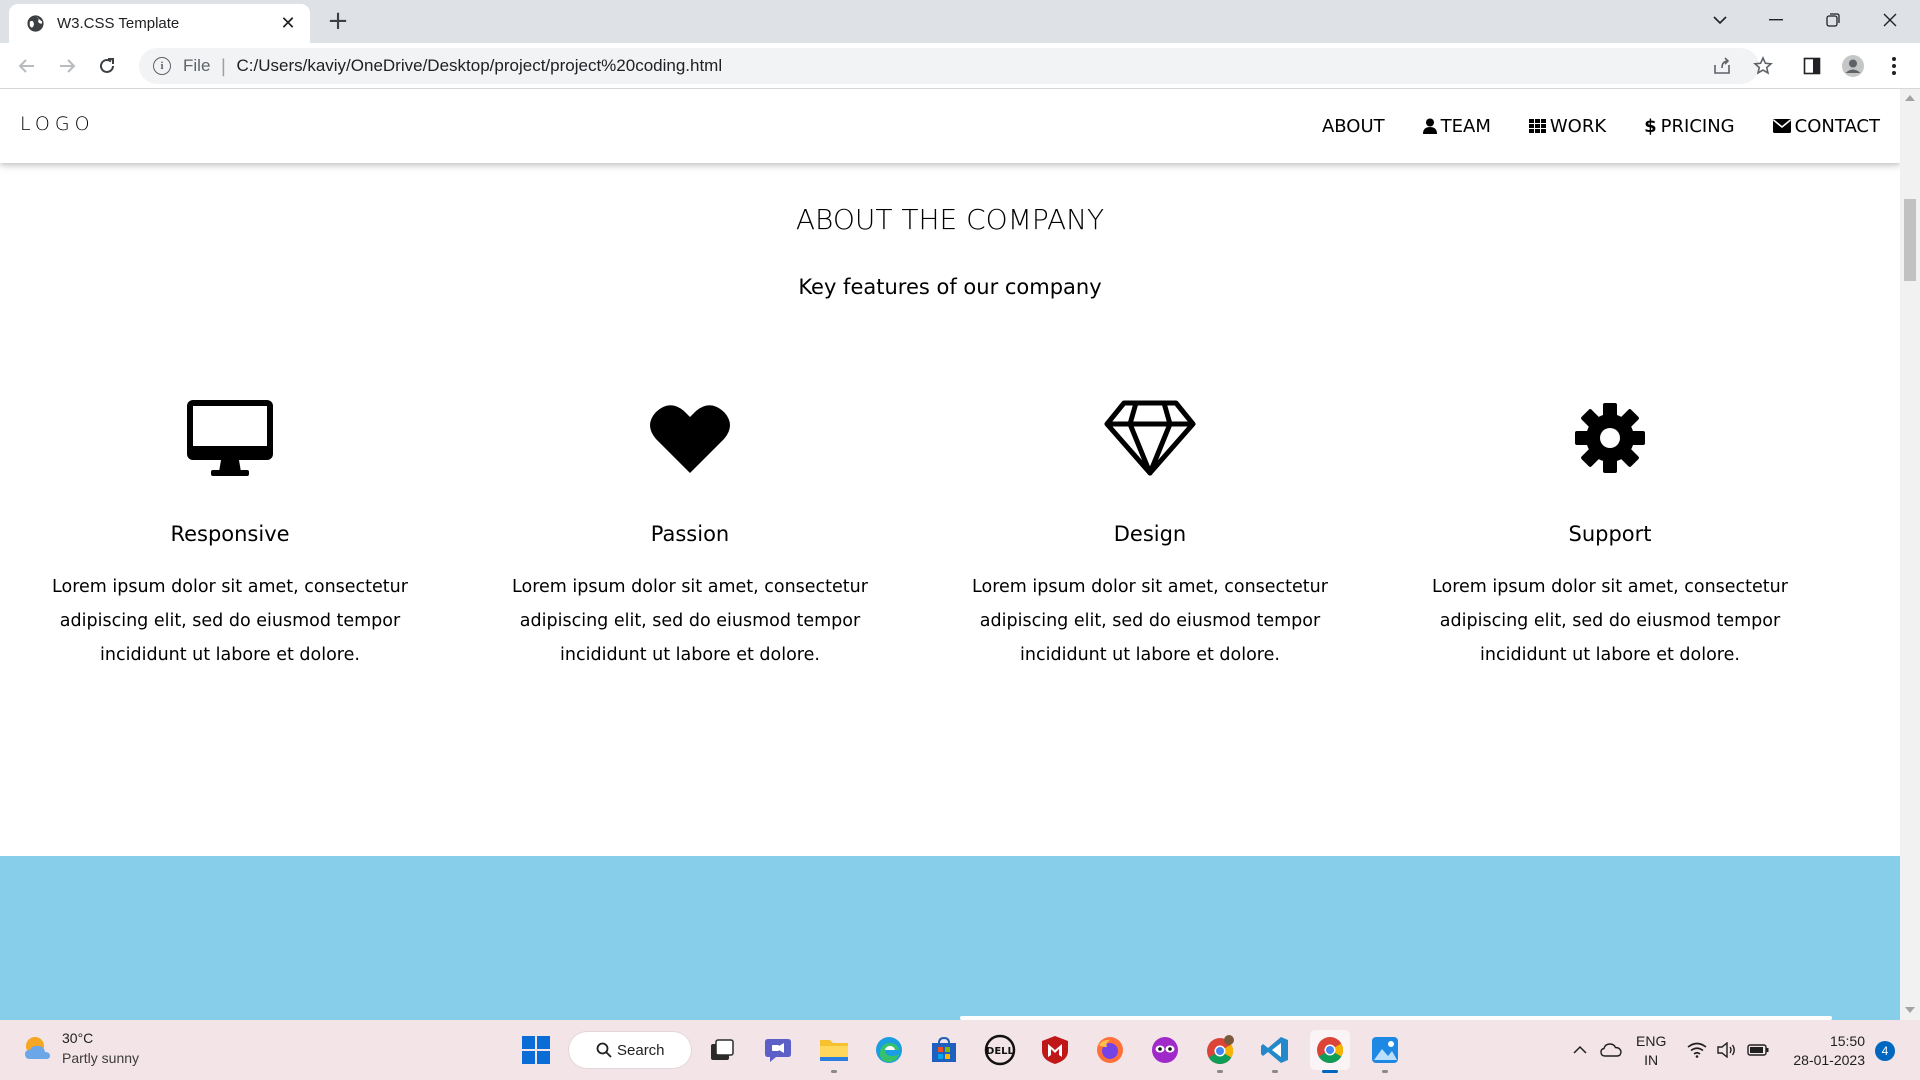 The height and width of the screenshot is (1080, 1920). Describe the element at coordinates (834, 1051) in the screenshot. I see `file-explorer-app` at that location.